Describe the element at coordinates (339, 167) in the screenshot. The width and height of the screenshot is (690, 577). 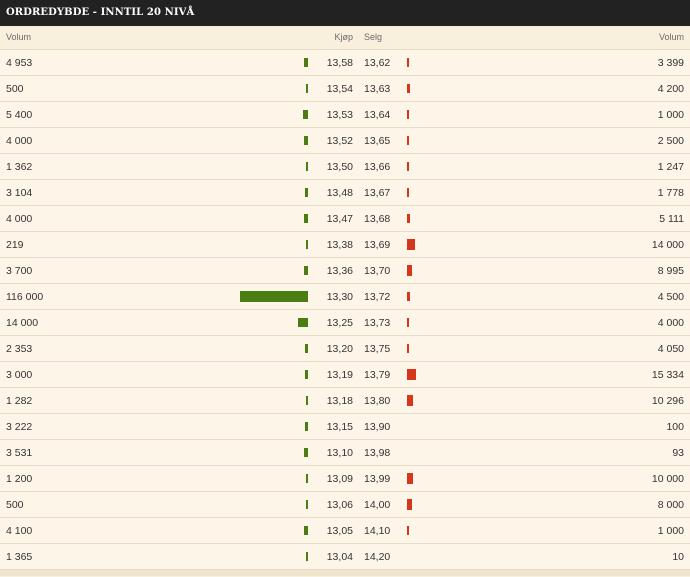
I see `buy-price: 13,50` at that location.